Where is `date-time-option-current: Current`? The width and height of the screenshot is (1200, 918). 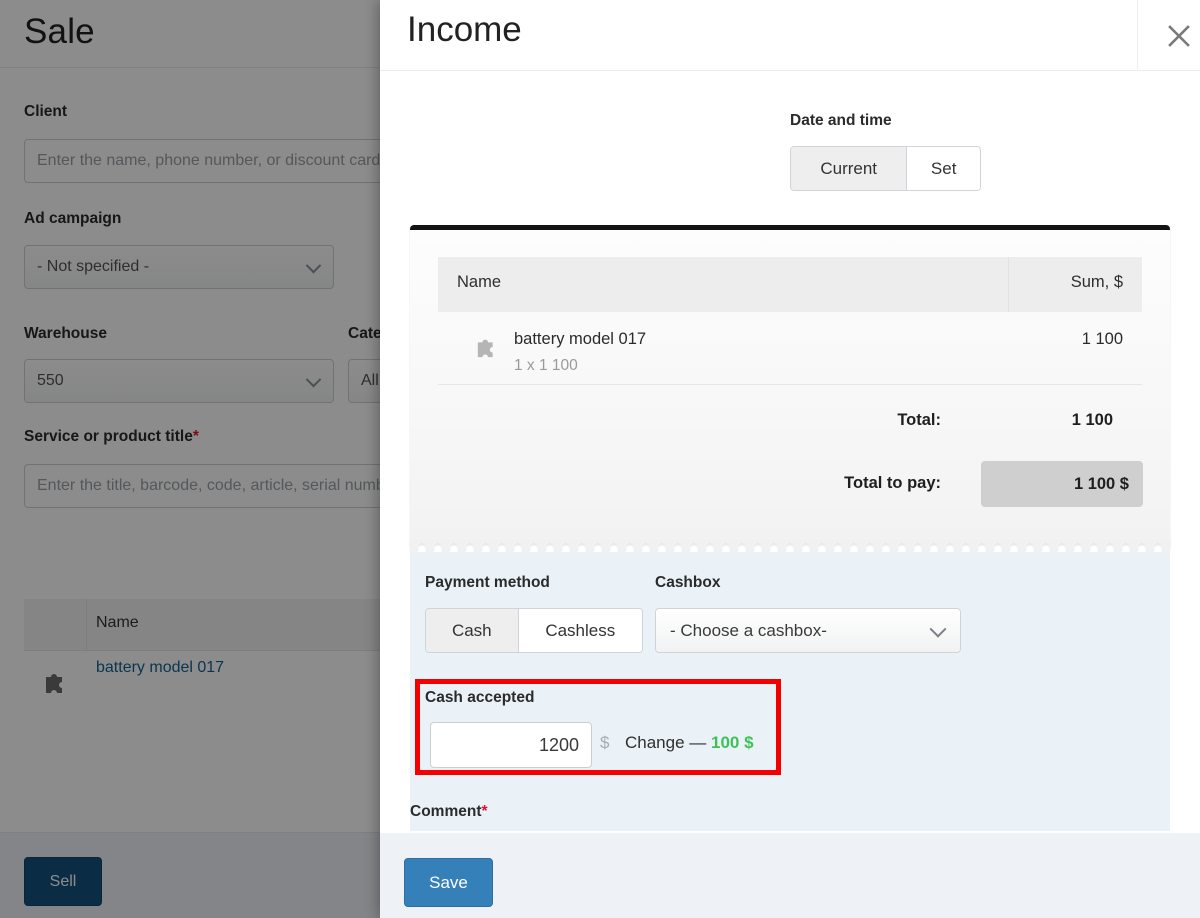
date-time-option-current: Current is located at coordinates (849, 168).